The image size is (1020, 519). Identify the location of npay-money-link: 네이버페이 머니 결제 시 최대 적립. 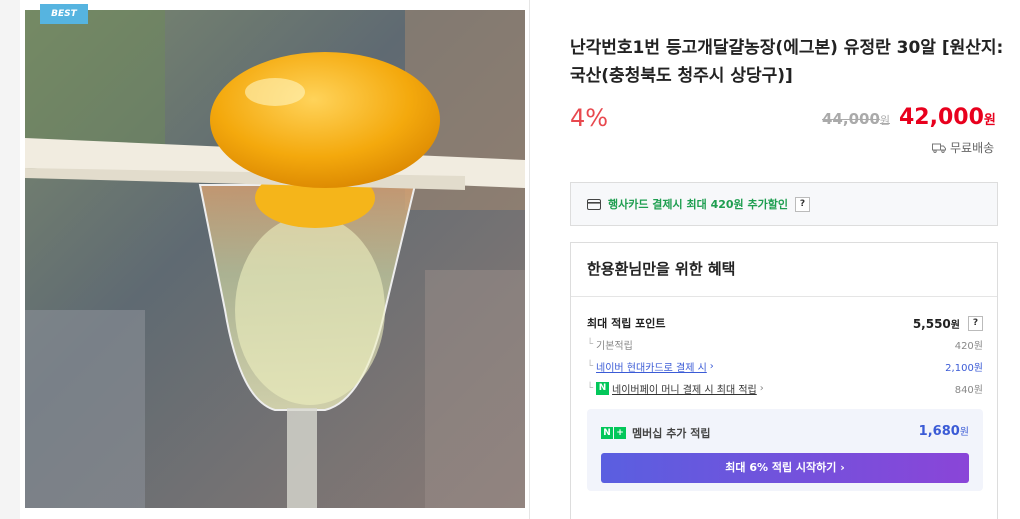
(684, 388).